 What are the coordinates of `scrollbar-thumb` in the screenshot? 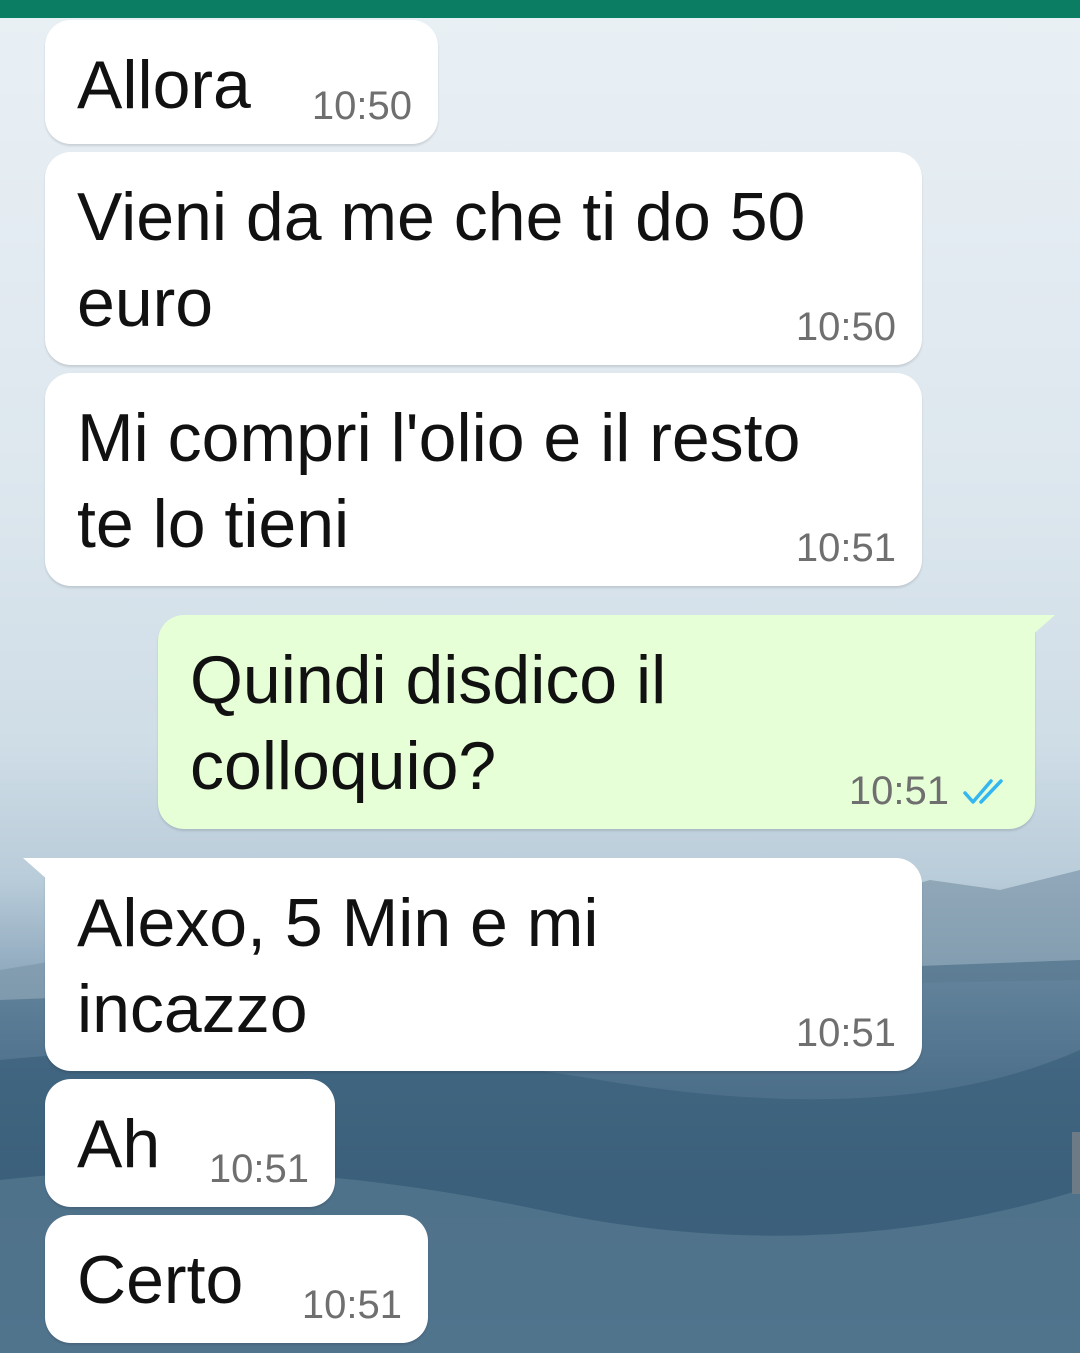 It's located at (1076, 1163).